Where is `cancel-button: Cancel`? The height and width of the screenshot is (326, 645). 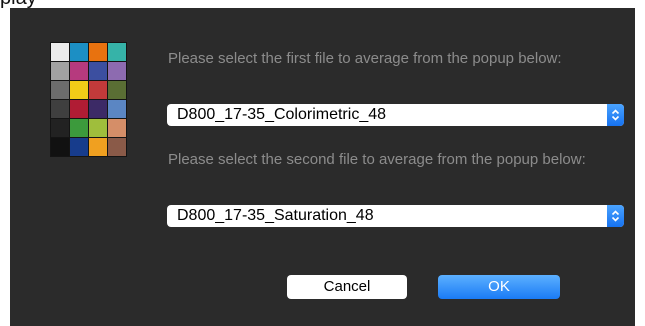
cancel-button: Cancel is located at coordinates (347, 287).